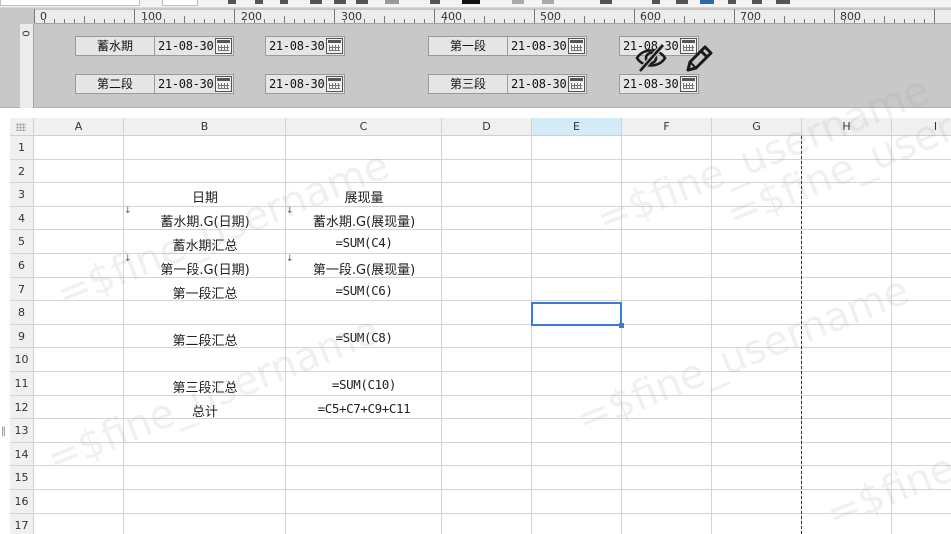 The image size is (951, 534). I want to click on underline-icon, so click(284, 2).